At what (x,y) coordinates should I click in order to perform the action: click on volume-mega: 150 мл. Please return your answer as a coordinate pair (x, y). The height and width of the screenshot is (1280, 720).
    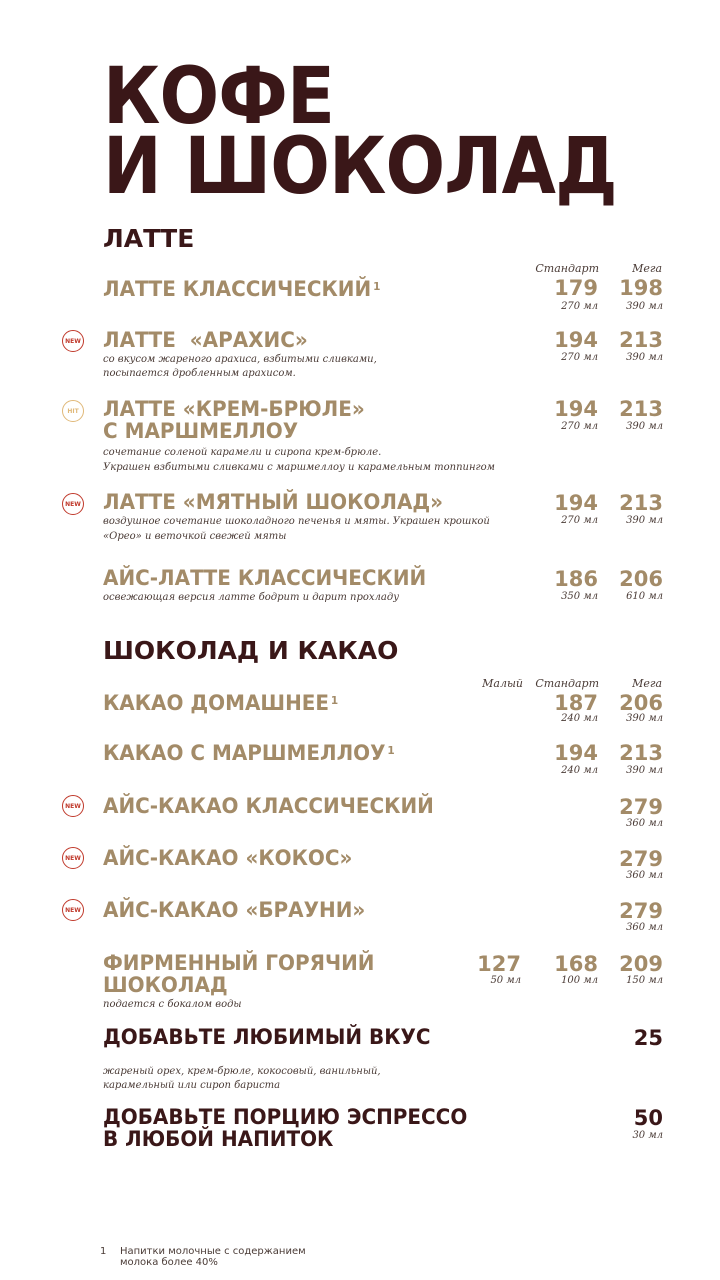
    Looking at the image, I should click on (644, 980).